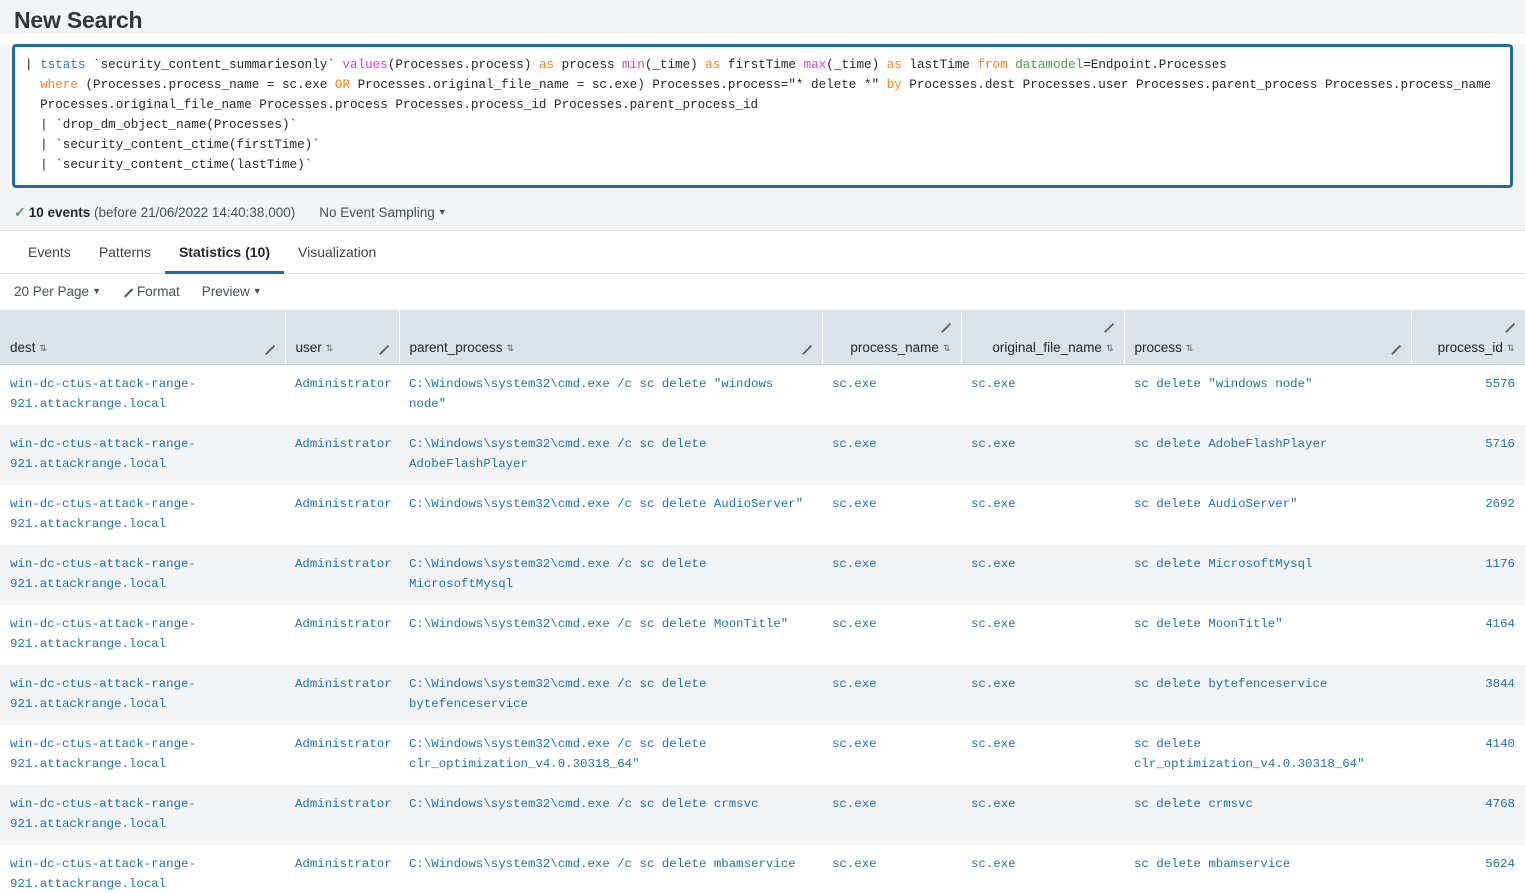 Image resolution: width=1525 pixels, height=893 pixels. What do you see at coordinates (1267, 694) in the screenshot?
I see `cell-process: sc delete bytefenceservice` at bounding box center [1267, 694].